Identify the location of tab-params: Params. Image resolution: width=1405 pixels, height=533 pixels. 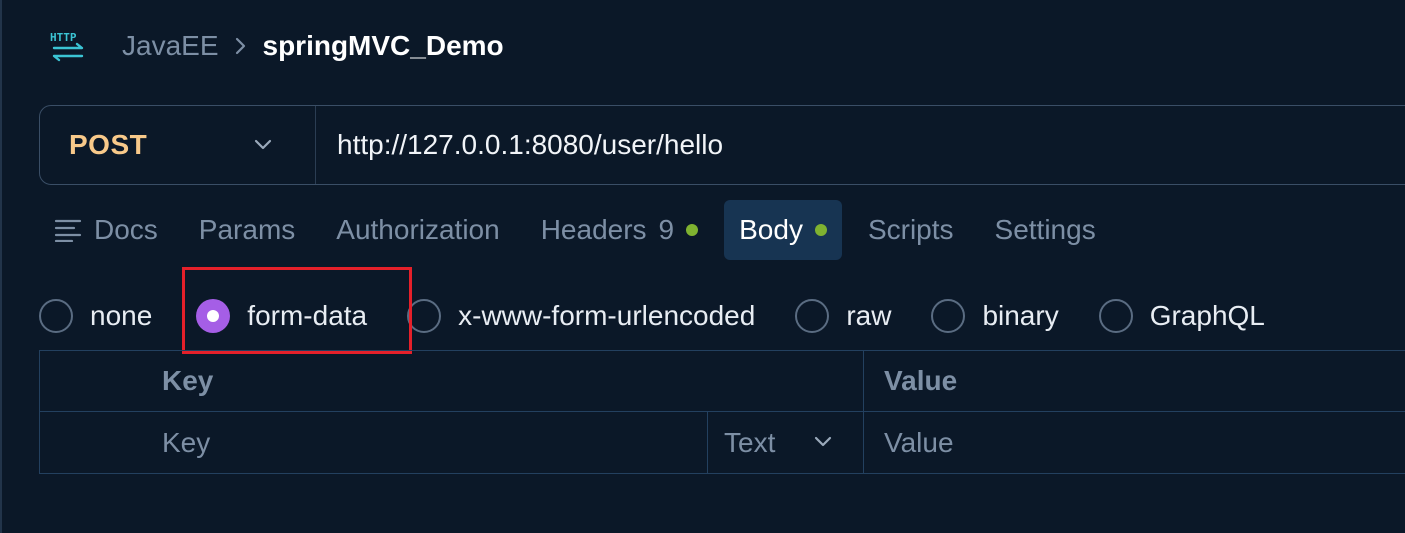
(247, 230).